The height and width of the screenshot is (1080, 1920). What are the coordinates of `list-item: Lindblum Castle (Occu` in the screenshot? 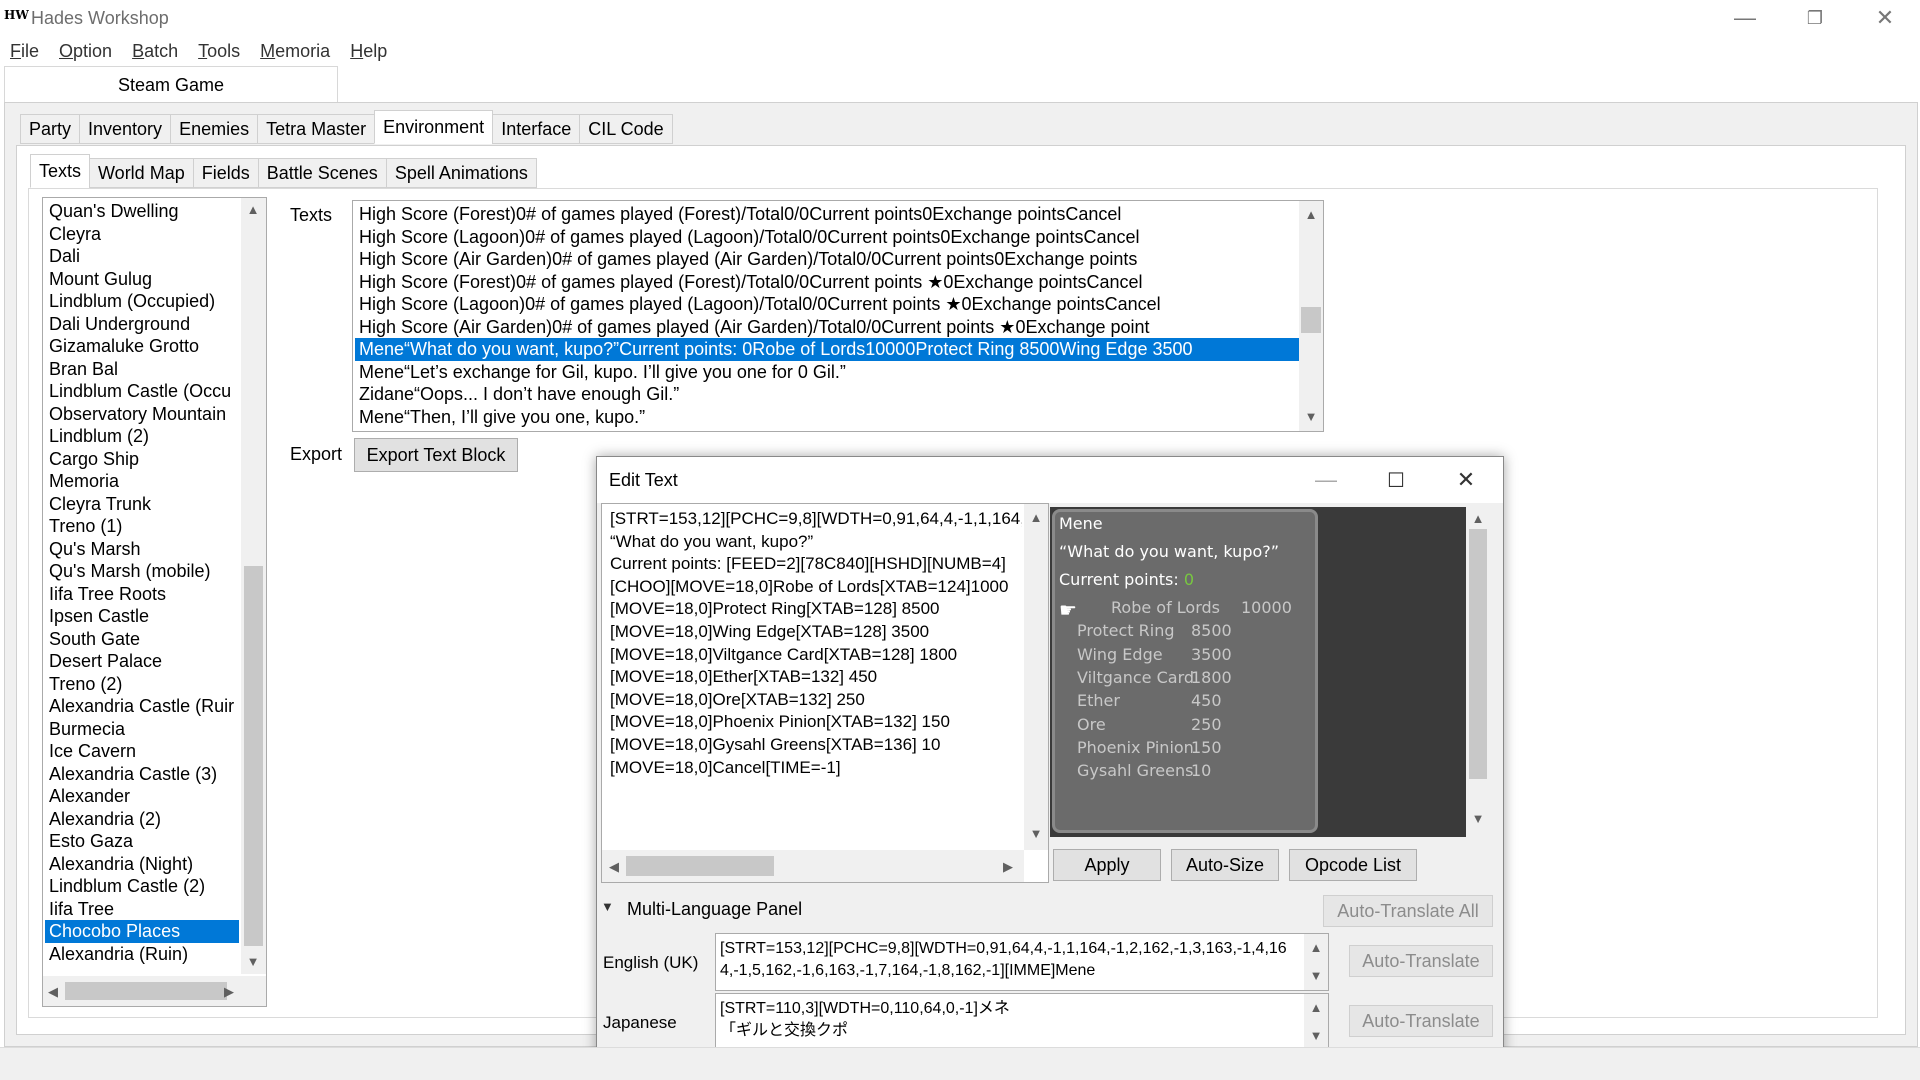 It's located at (142, 391).